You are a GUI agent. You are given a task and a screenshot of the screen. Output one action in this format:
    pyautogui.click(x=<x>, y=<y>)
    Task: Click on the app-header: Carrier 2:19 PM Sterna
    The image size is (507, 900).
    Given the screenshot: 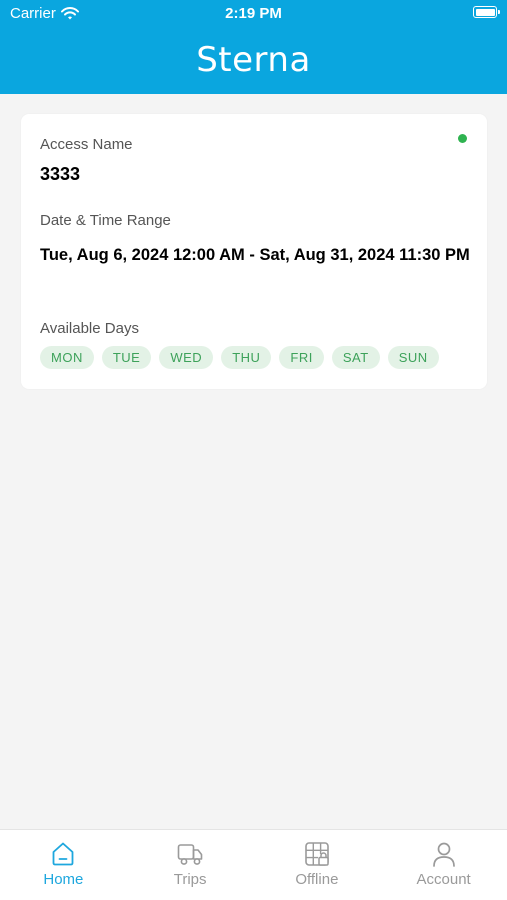 What is the action you would take?
    pyautogui.click(x=253, y=47)
    